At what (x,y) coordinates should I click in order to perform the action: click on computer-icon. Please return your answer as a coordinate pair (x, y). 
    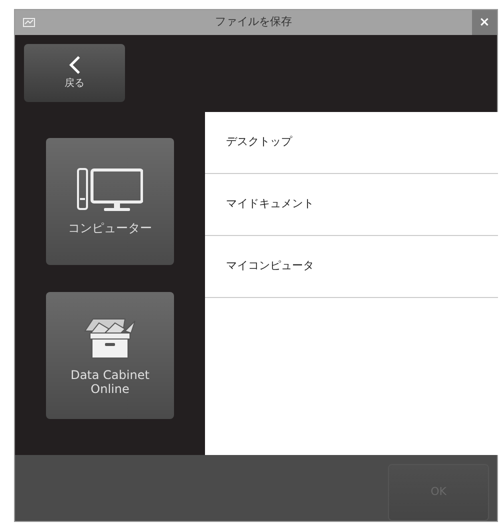
    Looking at the image, I should click on (110, 190).